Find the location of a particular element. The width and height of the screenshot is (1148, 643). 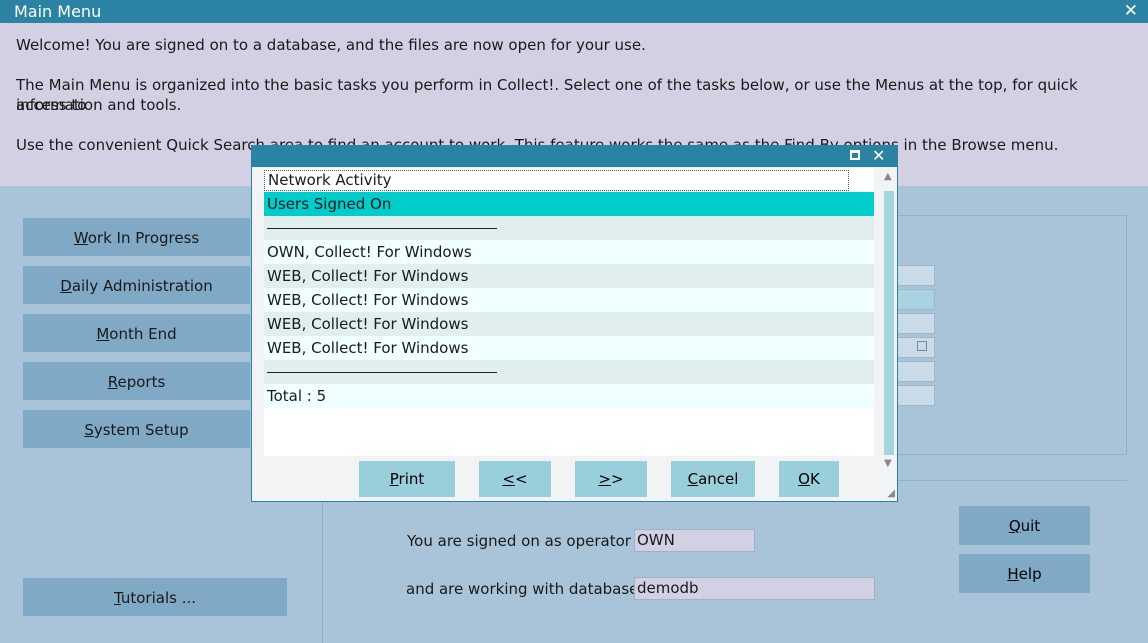

previous-button: << is located at coordinates (515, 479).